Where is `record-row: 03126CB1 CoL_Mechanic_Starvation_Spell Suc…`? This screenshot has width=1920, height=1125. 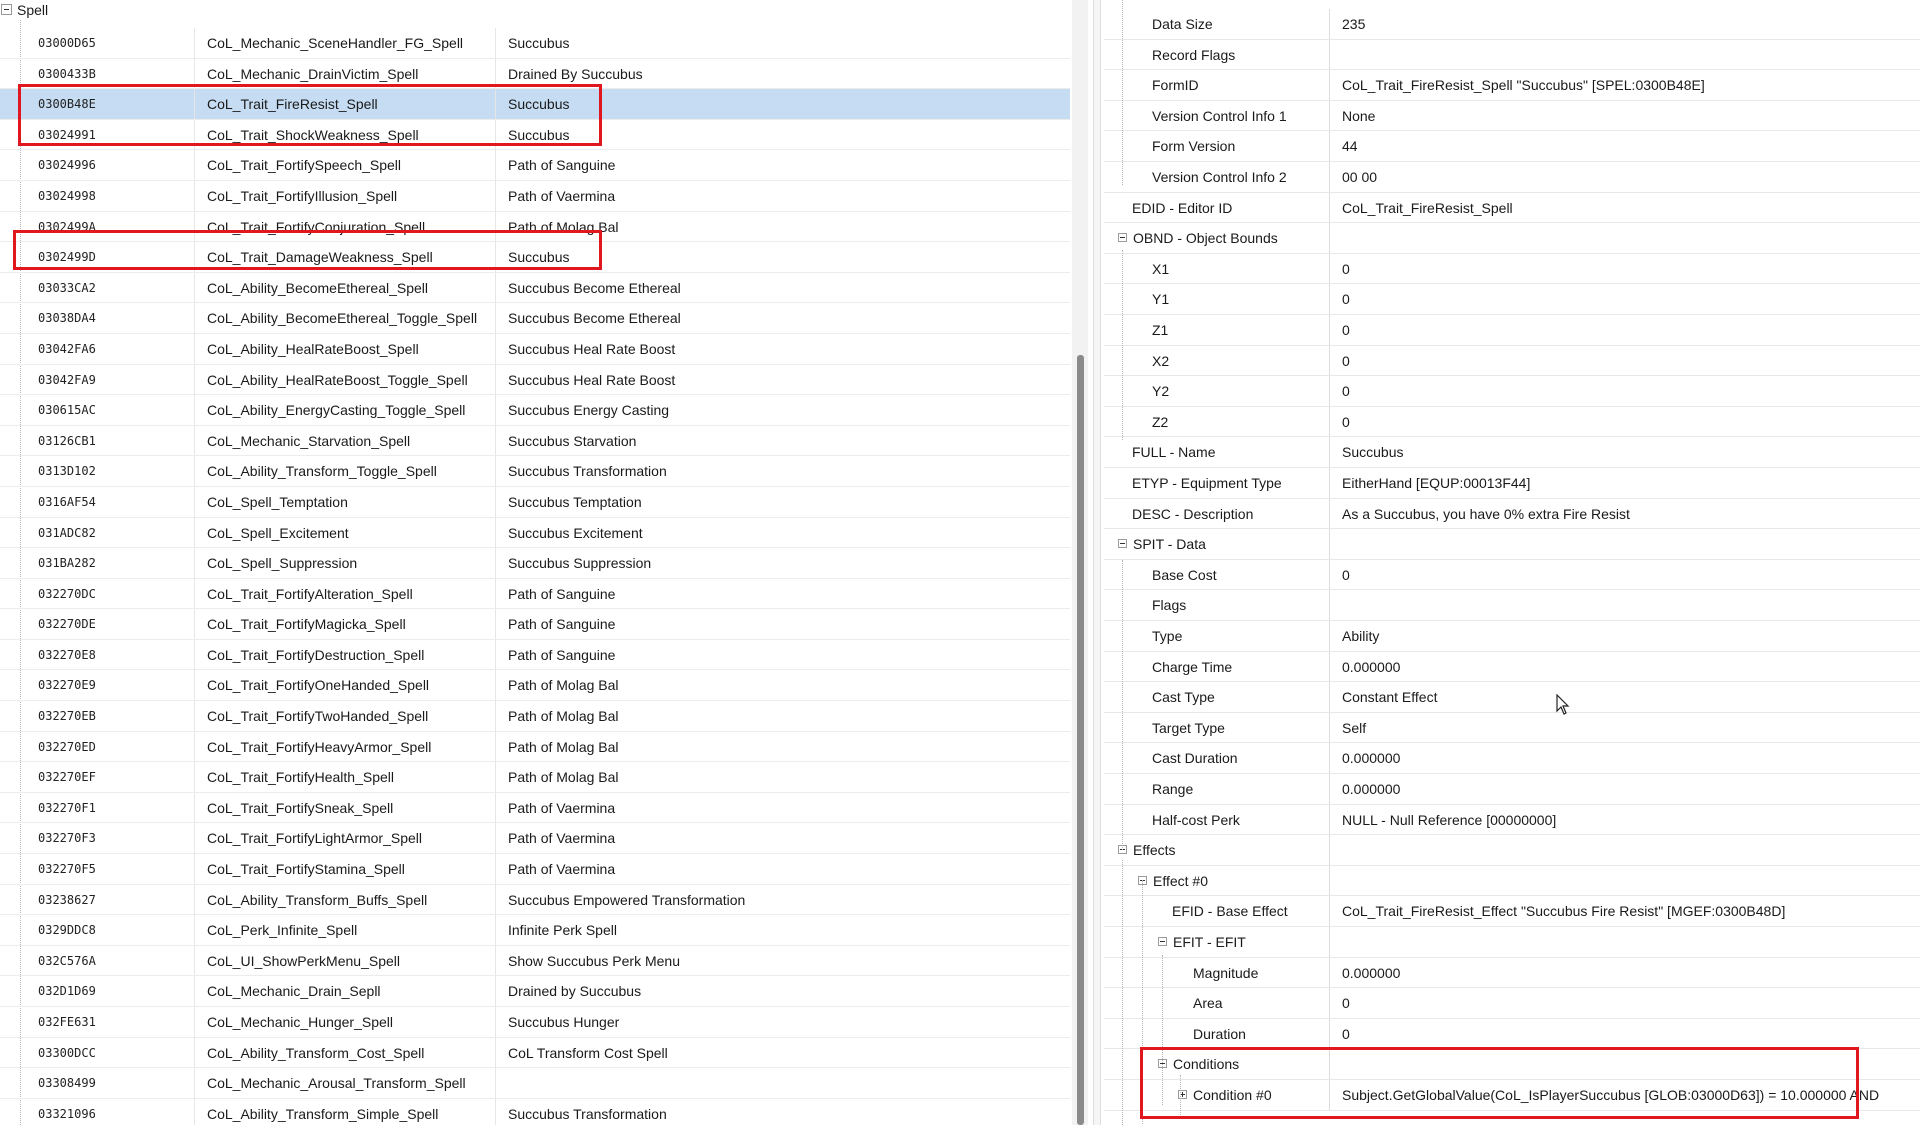
record-row: 03126CB1 CoL_Mechanic_Starvation_Spell Suc… is located at coordinates (535, 441).